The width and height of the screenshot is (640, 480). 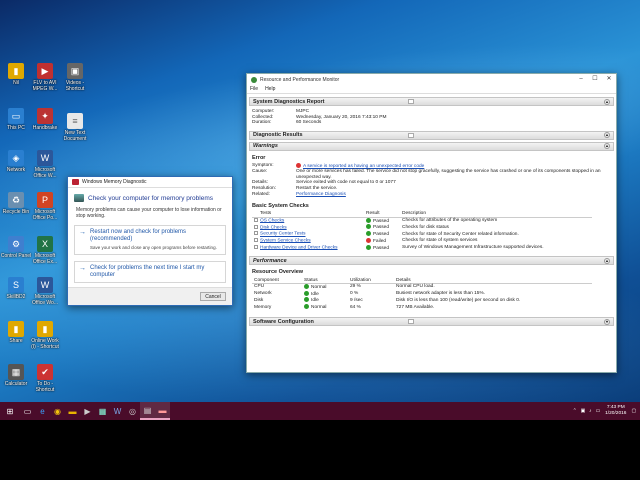 What do you see at coordinates (273, 227) in the screenshot?
I see `check-test-link: Disk Checks` at bounding box center [273, 227].